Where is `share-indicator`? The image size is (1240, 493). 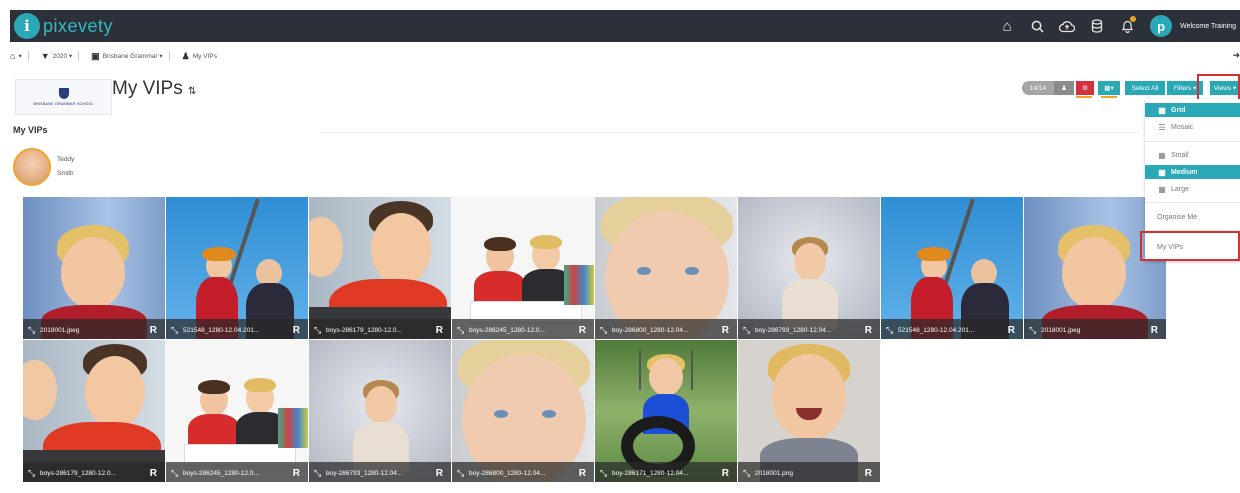 share-indicator is located at coordinates (1084, 97).